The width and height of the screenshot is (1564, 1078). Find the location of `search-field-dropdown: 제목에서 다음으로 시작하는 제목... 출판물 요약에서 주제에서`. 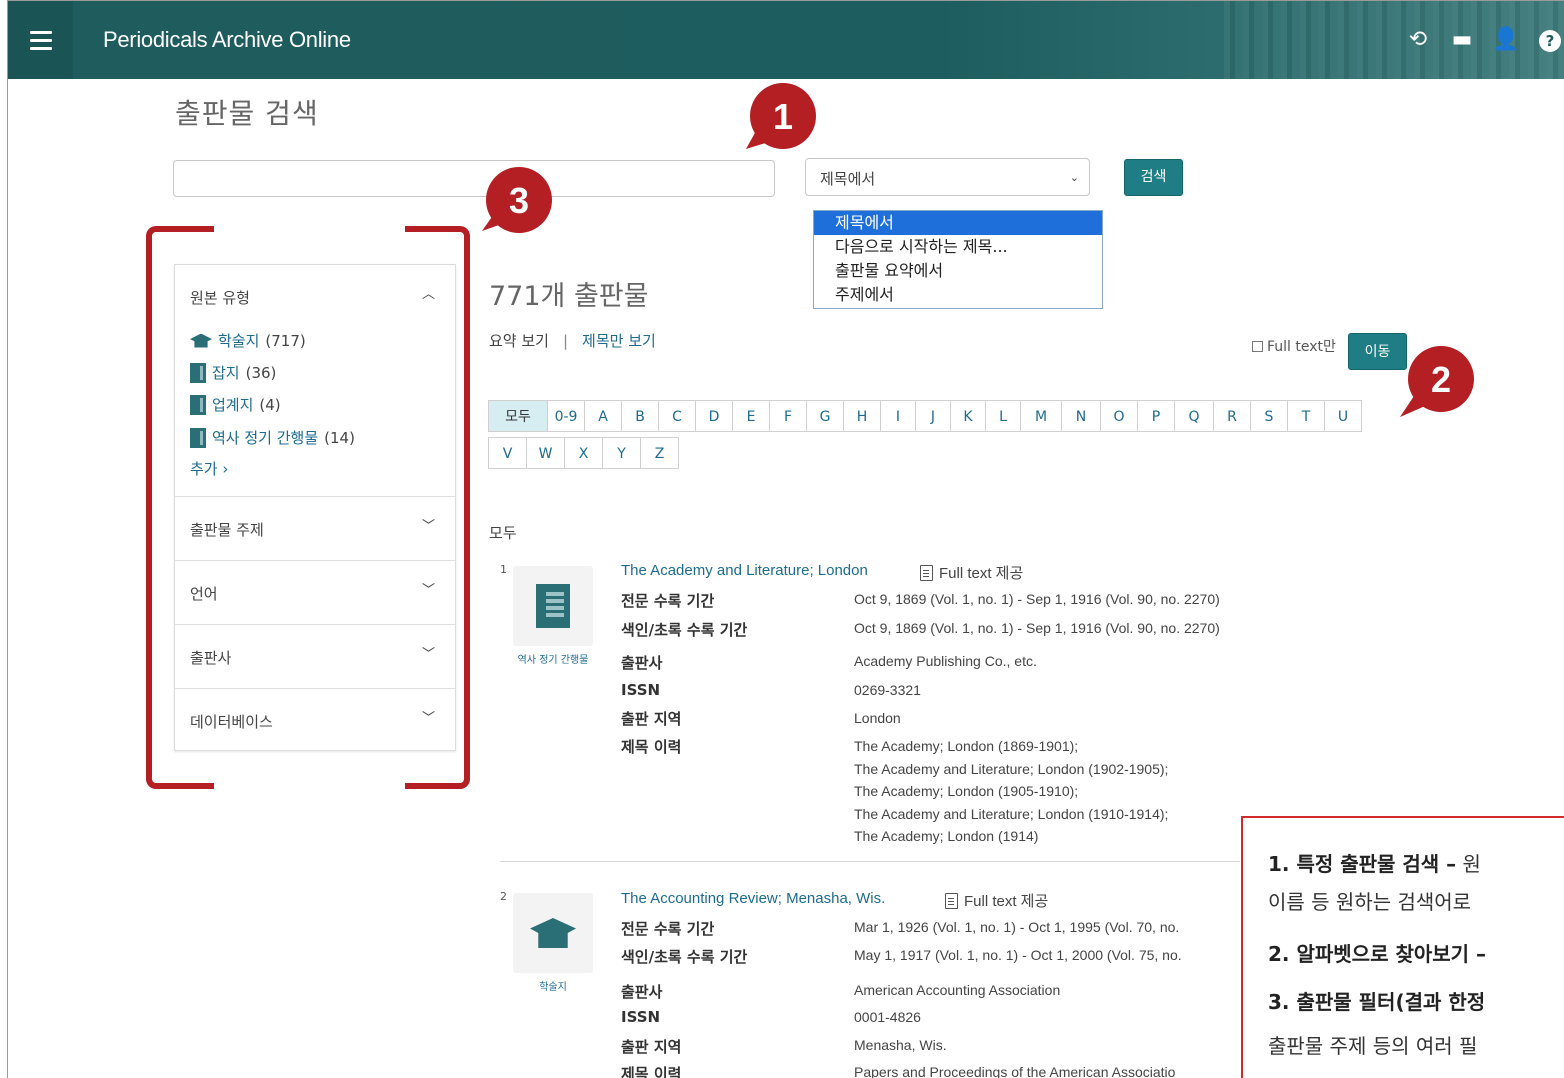

search-field-dropdown: 제목에서 다음으로 시작하는 제목... 출판물 요약에서 주제에서 is located at coordinates (958, 259).